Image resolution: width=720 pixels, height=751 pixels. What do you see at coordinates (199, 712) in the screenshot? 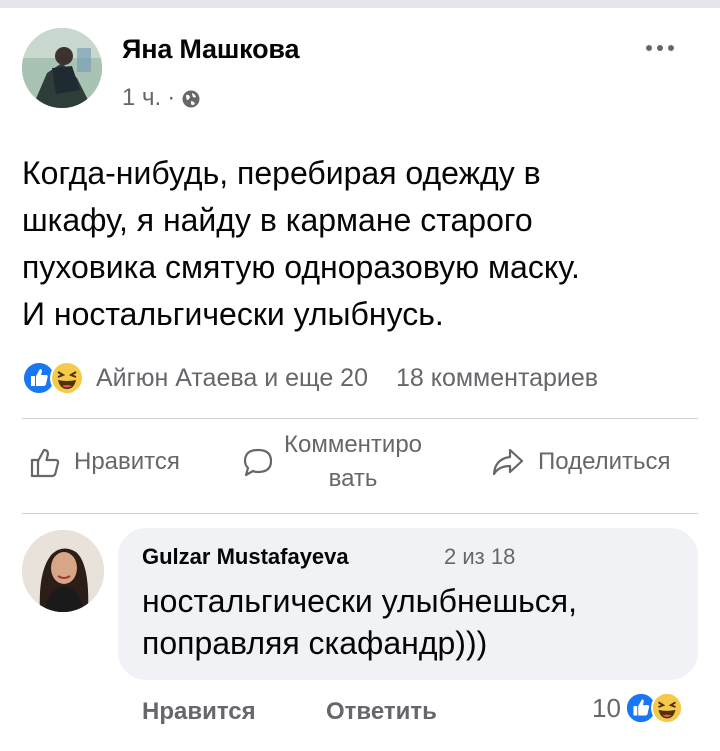
I see `comment-like-button: Нравится` at bounding box center [199, 712].